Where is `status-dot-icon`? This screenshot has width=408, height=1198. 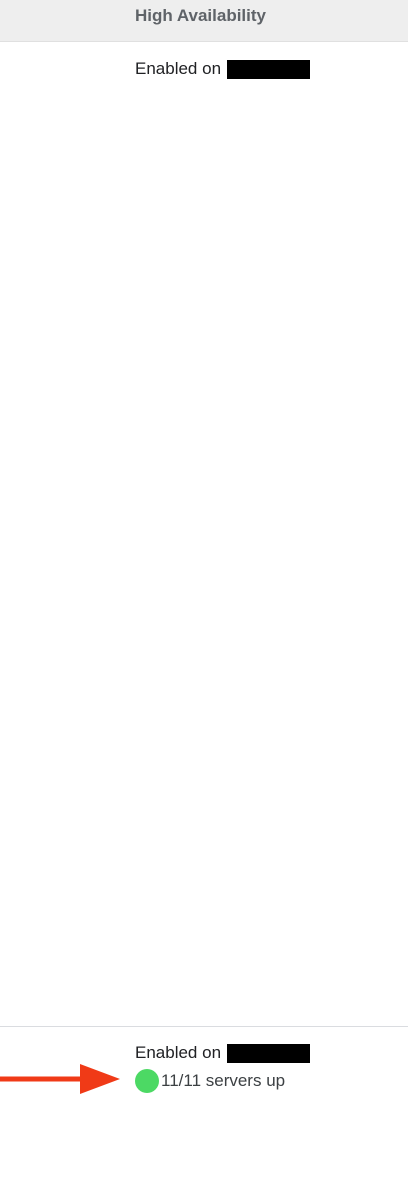
status-dot-icon is located at coordinates (147, 1081).